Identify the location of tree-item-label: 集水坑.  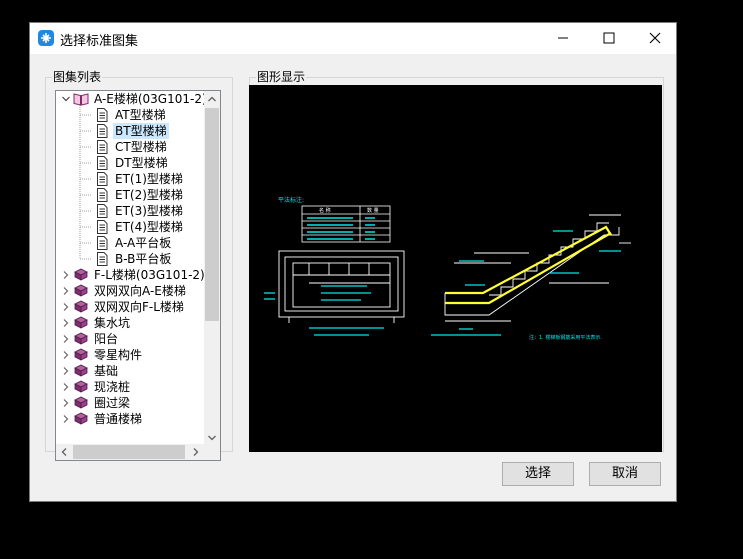
(112, 323).